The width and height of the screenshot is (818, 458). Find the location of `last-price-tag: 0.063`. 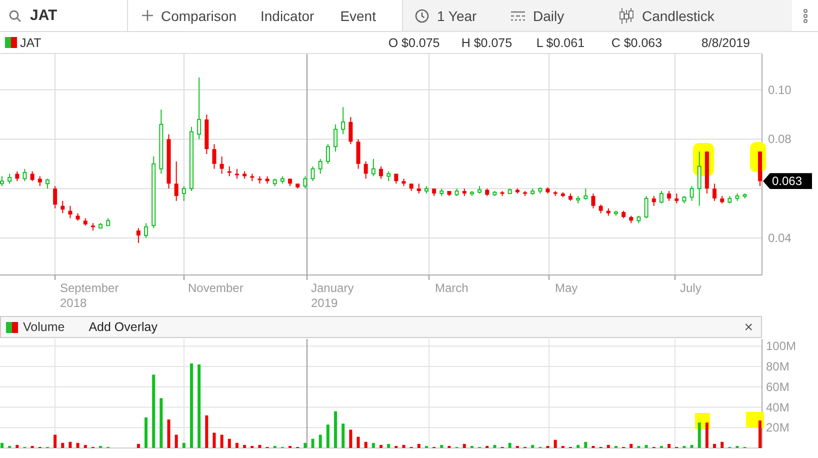

last-price-tag: 0.063 is located at coordinates (787, 181).